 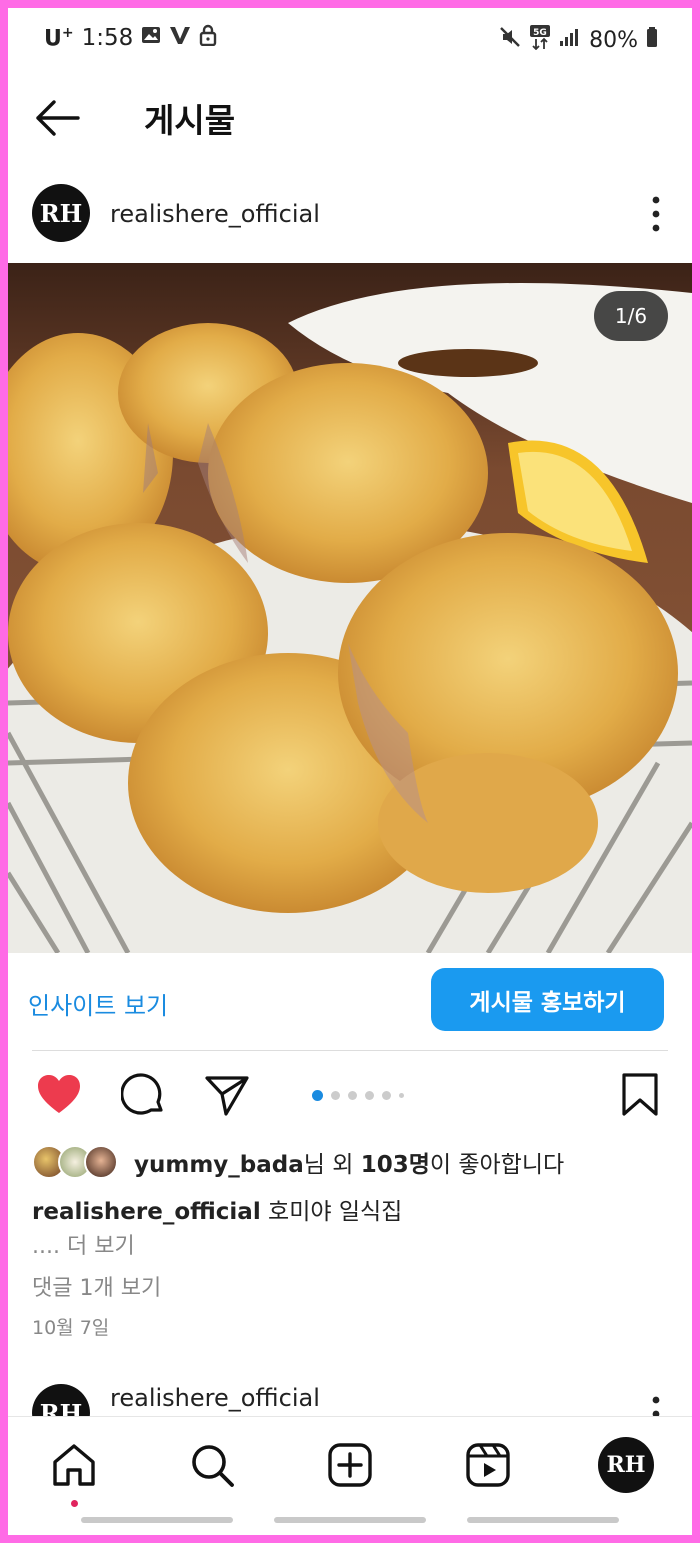 I want to click on view-comments-link: 댓글 1개 보기, so click(x=96, y=1286).